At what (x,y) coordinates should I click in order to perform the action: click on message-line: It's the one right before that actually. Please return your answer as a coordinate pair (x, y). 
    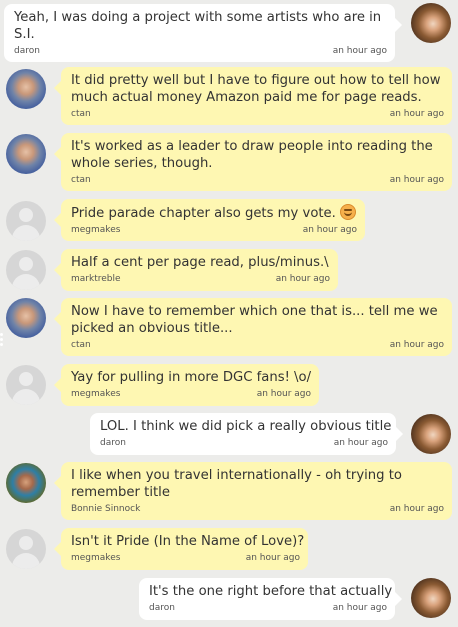
    Looking at the image, I should click on (271, 591).